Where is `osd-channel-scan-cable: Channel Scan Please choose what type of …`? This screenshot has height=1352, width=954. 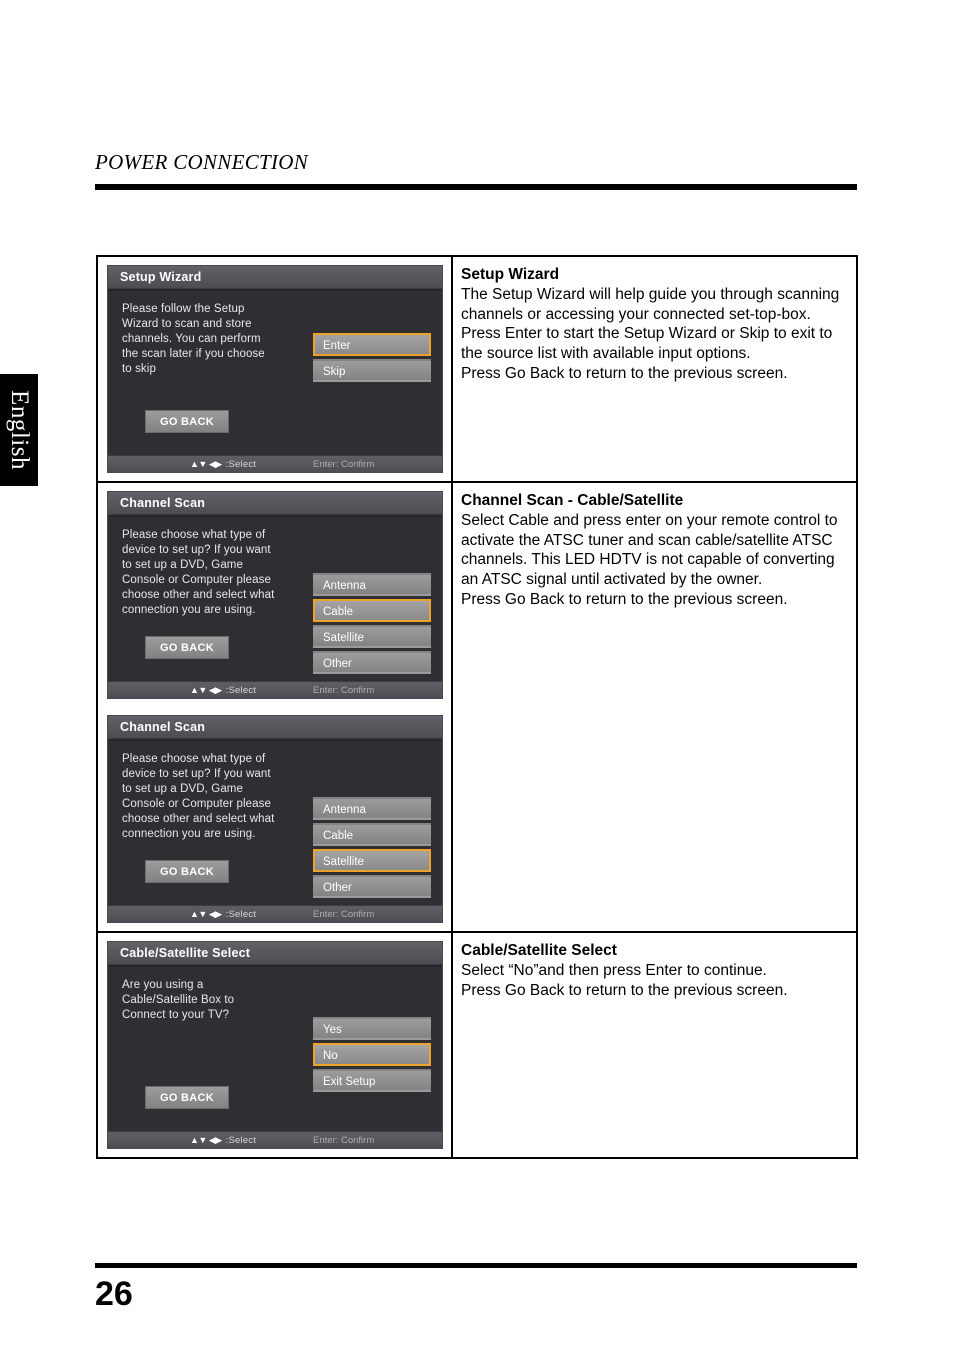
osd-channel-scan-cable: Channel Scan Please choose what type of … is located at coordinates (275, 595).